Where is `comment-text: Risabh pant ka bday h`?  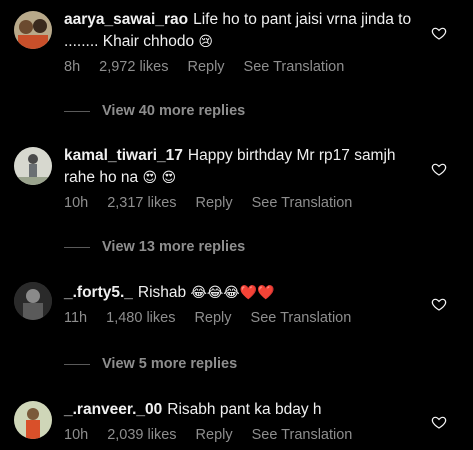 comment-text: Risabh pant ka bday h is located at coordinates (244, 409).